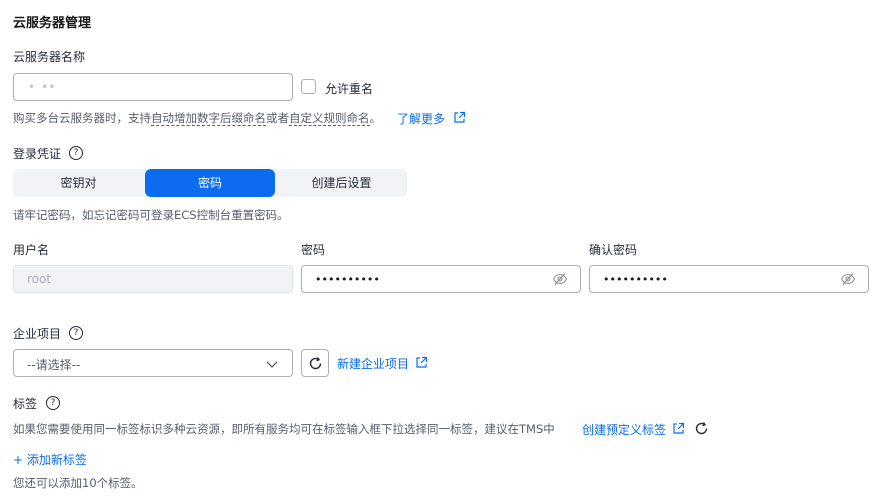 Image resolution: width=876 pixels, height=504 pixels. What do you see at coordinates (153, 363) in the screenshot?
I see `enterprise-project-select: --请选择--` at bounding box center [153, 363].